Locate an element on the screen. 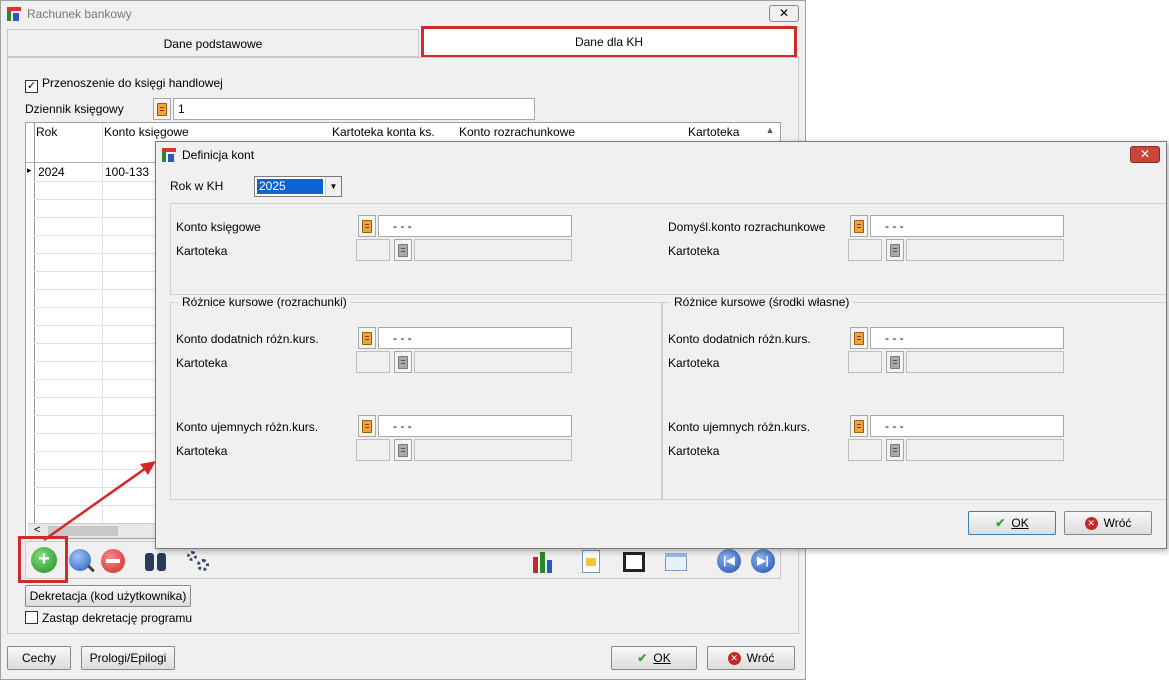  group-srodki-title: Różnice kursowe (środki własne) is located at coordinates (762, 302).